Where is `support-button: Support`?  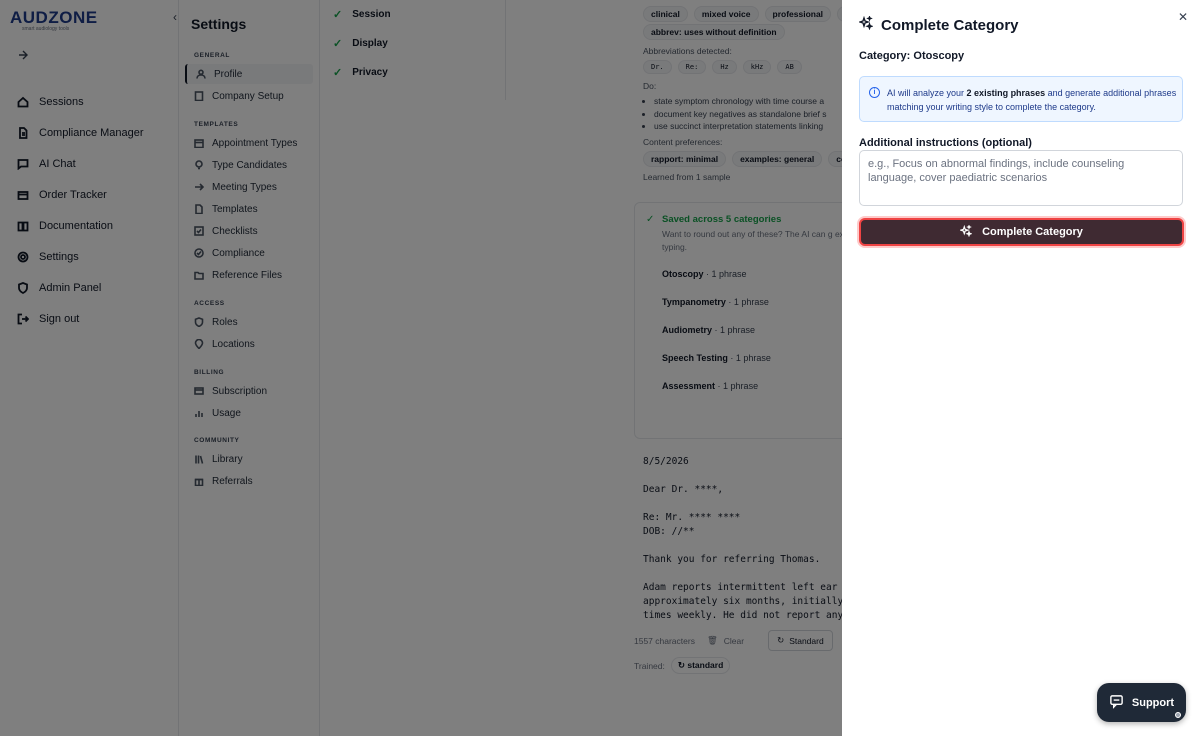
support-button: Support is located at coordinates (1141, 702).